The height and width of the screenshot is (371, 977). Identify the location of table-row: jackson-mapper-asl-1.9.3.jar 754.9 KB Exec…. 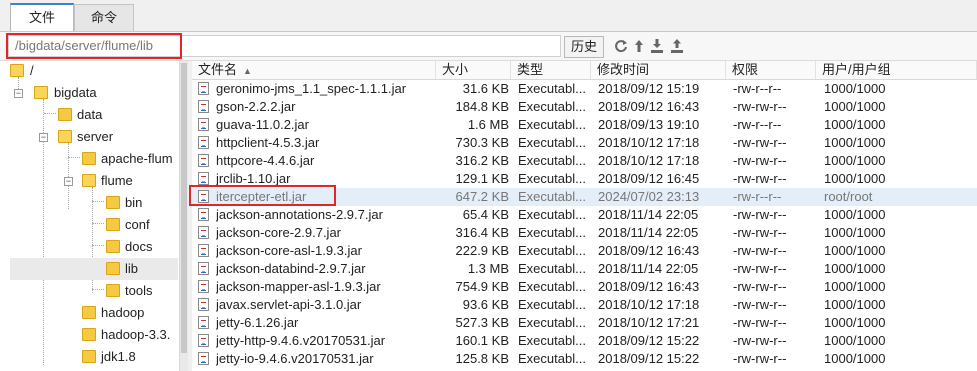
(584, 287).